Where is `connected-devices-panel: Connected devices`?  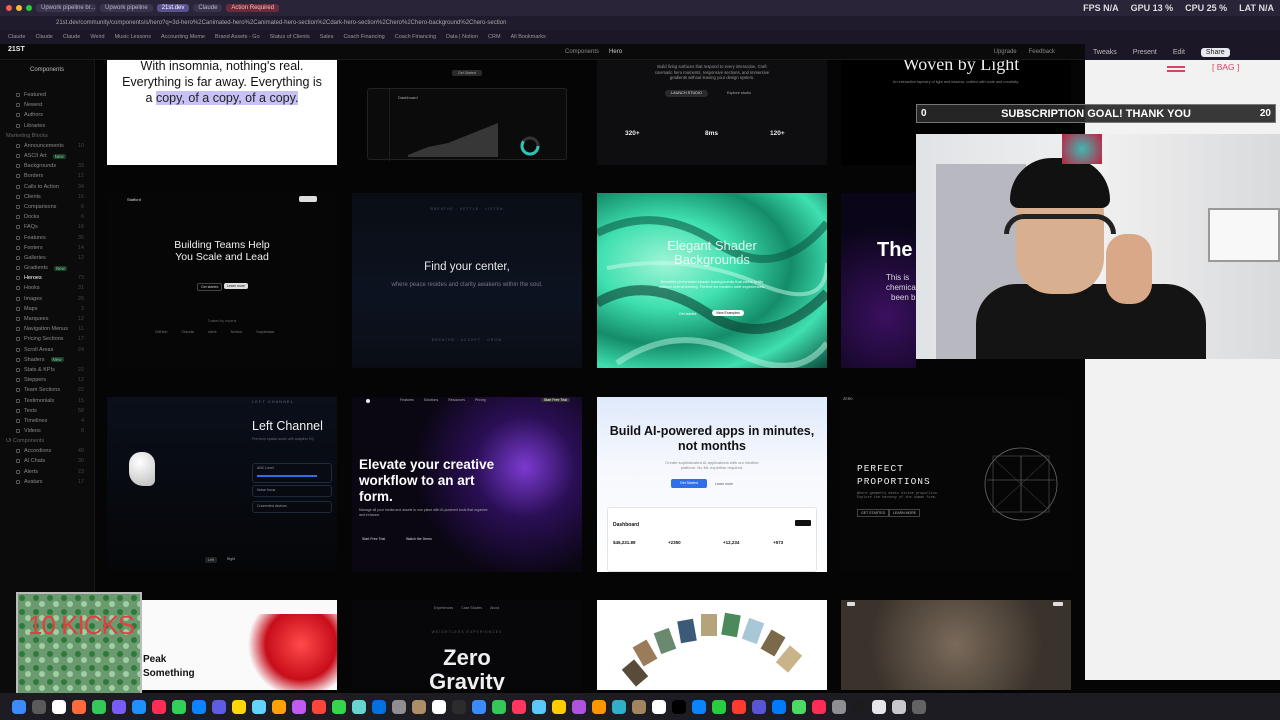
connected-devices-panel: Connected devices is located at coordinates (292, 507).